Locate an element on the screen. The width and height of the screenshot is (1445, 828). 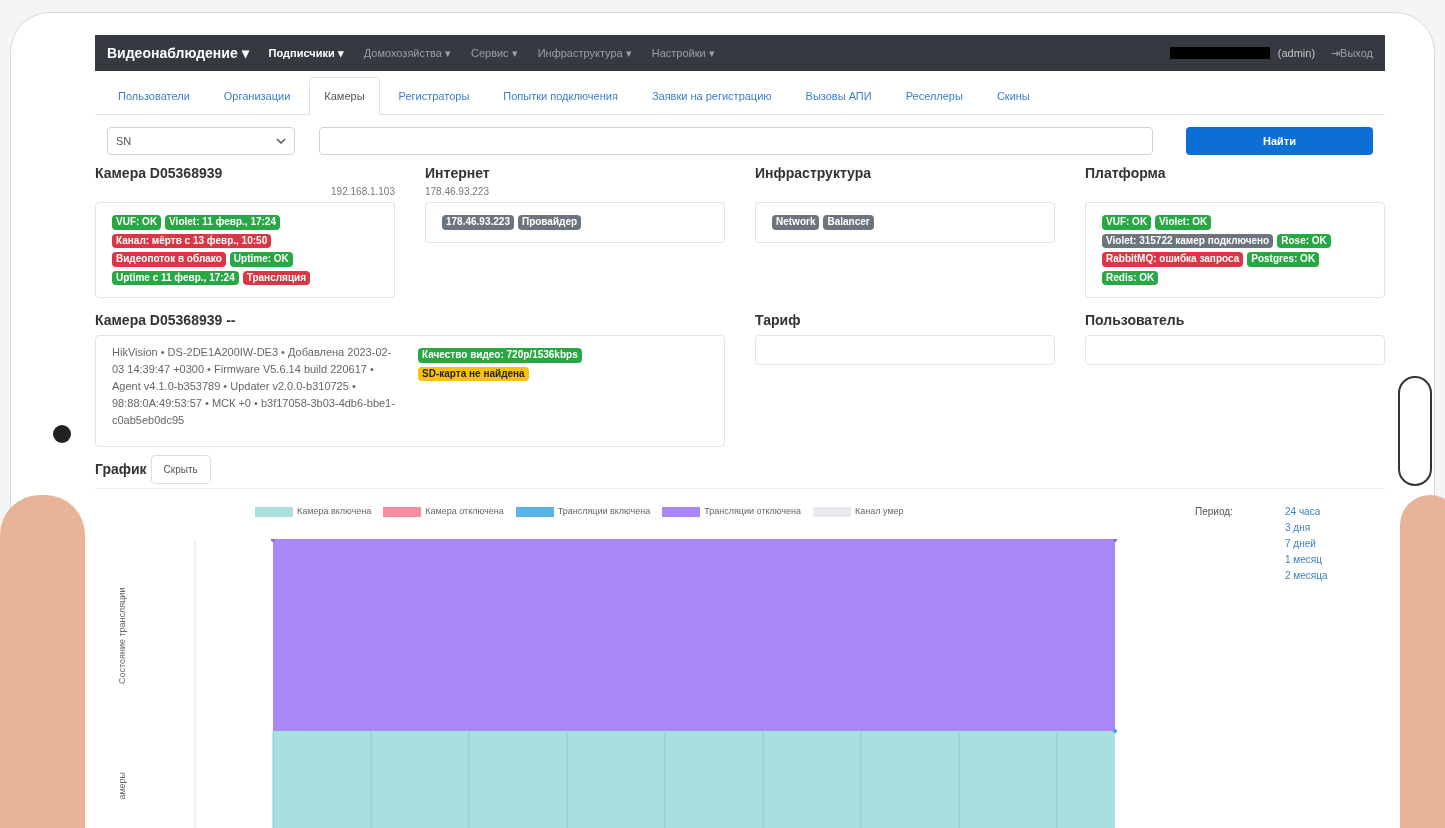
nav-menu: Сервис ▾ is located at coordinates (494, 53).